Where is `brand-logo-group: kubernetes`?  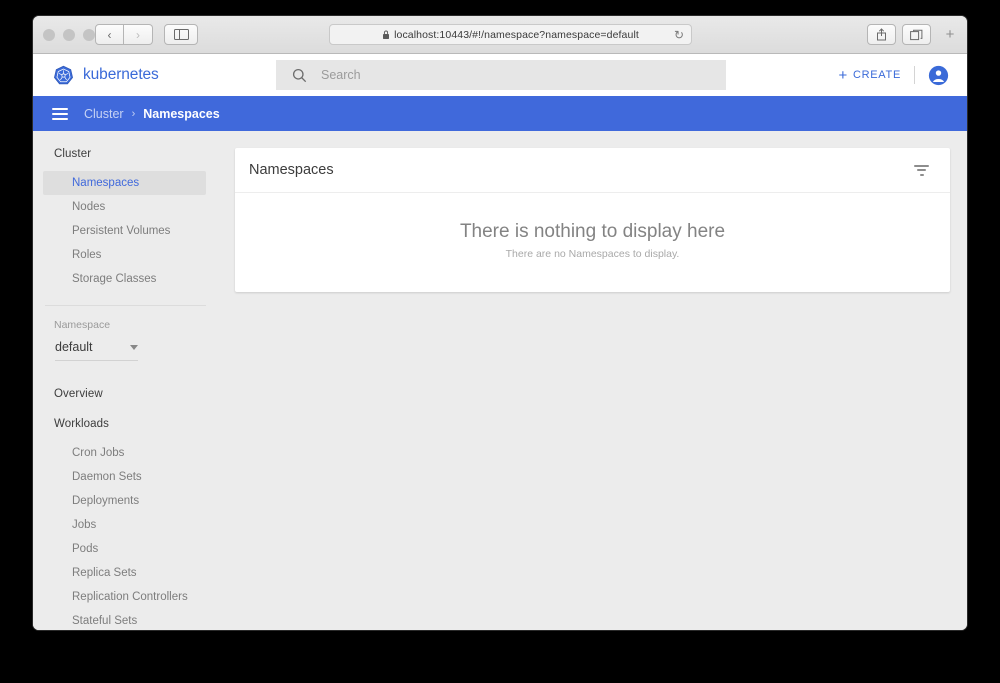
brand-logo-group: kubernetes is located at coordinates (154, 75).